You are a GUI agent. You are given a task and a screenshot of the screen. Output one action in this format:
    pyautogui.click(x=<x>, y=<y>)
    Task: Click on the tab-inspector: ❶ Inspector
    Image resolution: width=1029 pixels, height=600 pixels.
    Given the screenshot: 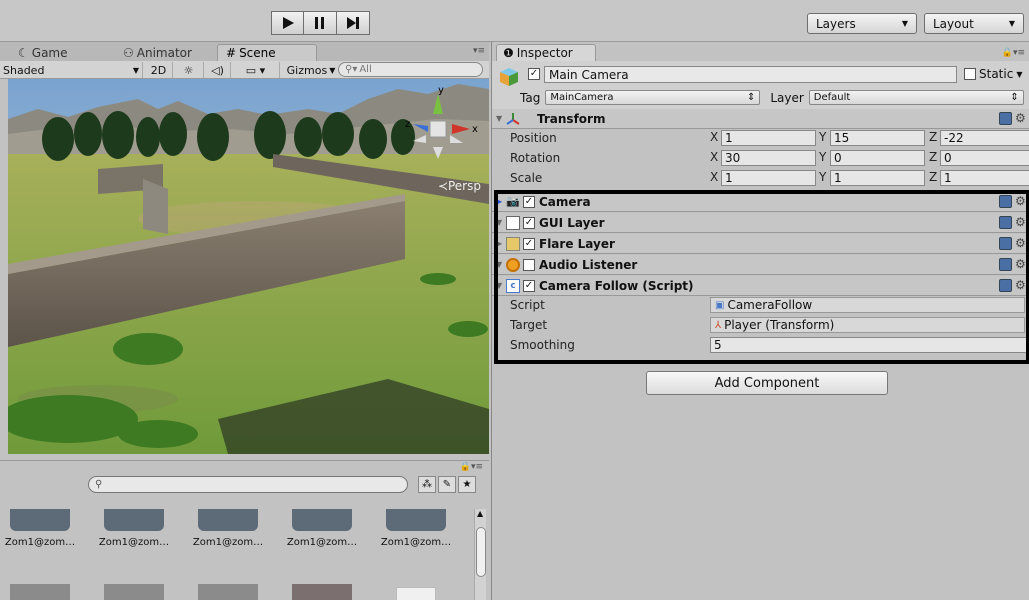 What is the action you would take?
    pyautogui.click(x=546, y=52)
    